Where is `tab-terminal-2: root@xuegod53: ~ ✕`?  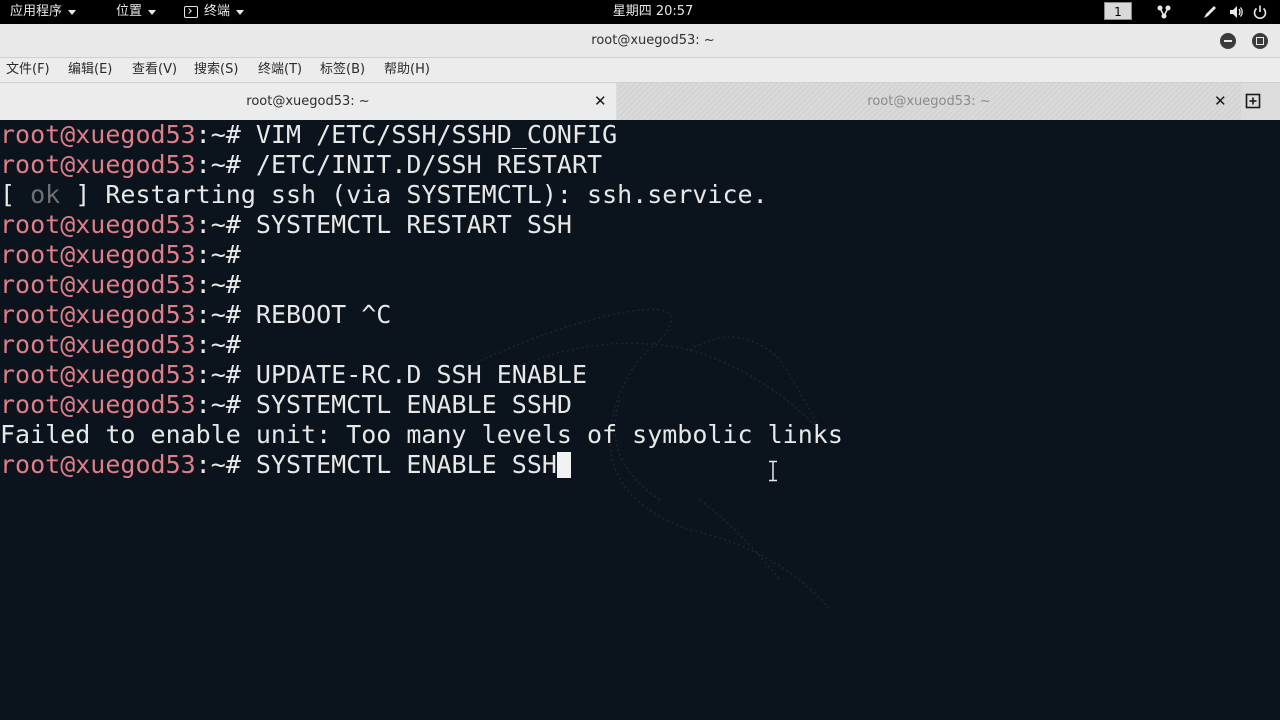
tab-terminal-2: root@xuegod53: ~ ✕ is located at coordinates (929, 101).